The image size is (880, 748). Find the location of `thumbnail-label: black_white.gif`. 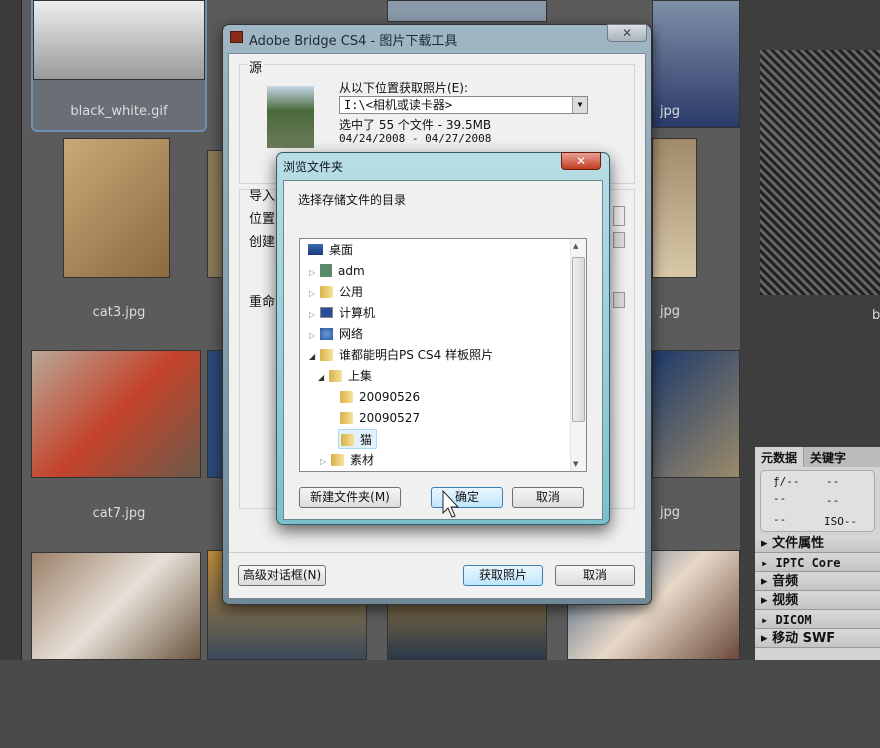

thumbnail-label: black_white.gif is located at coordinates (119, 111).